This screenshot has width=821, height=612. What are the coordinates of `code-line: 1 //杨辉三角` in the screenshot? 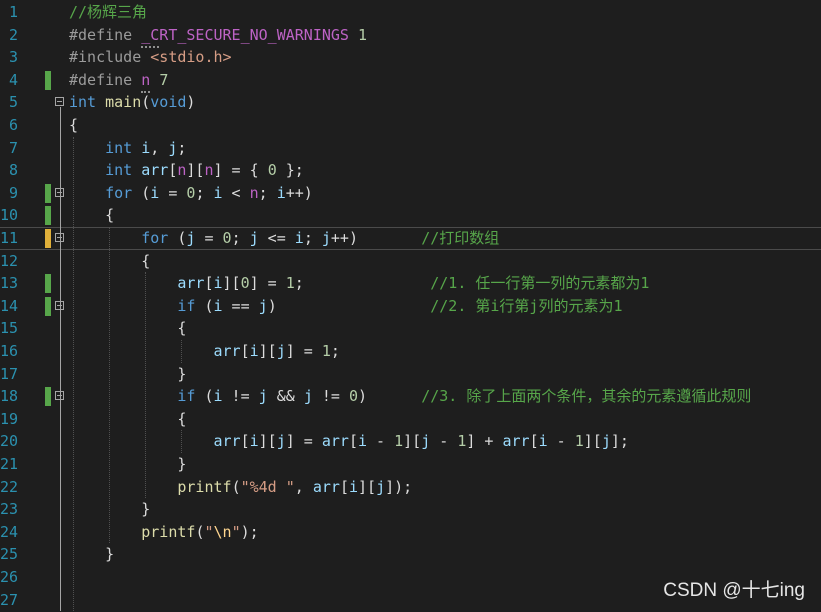 It's located at (410, 12).